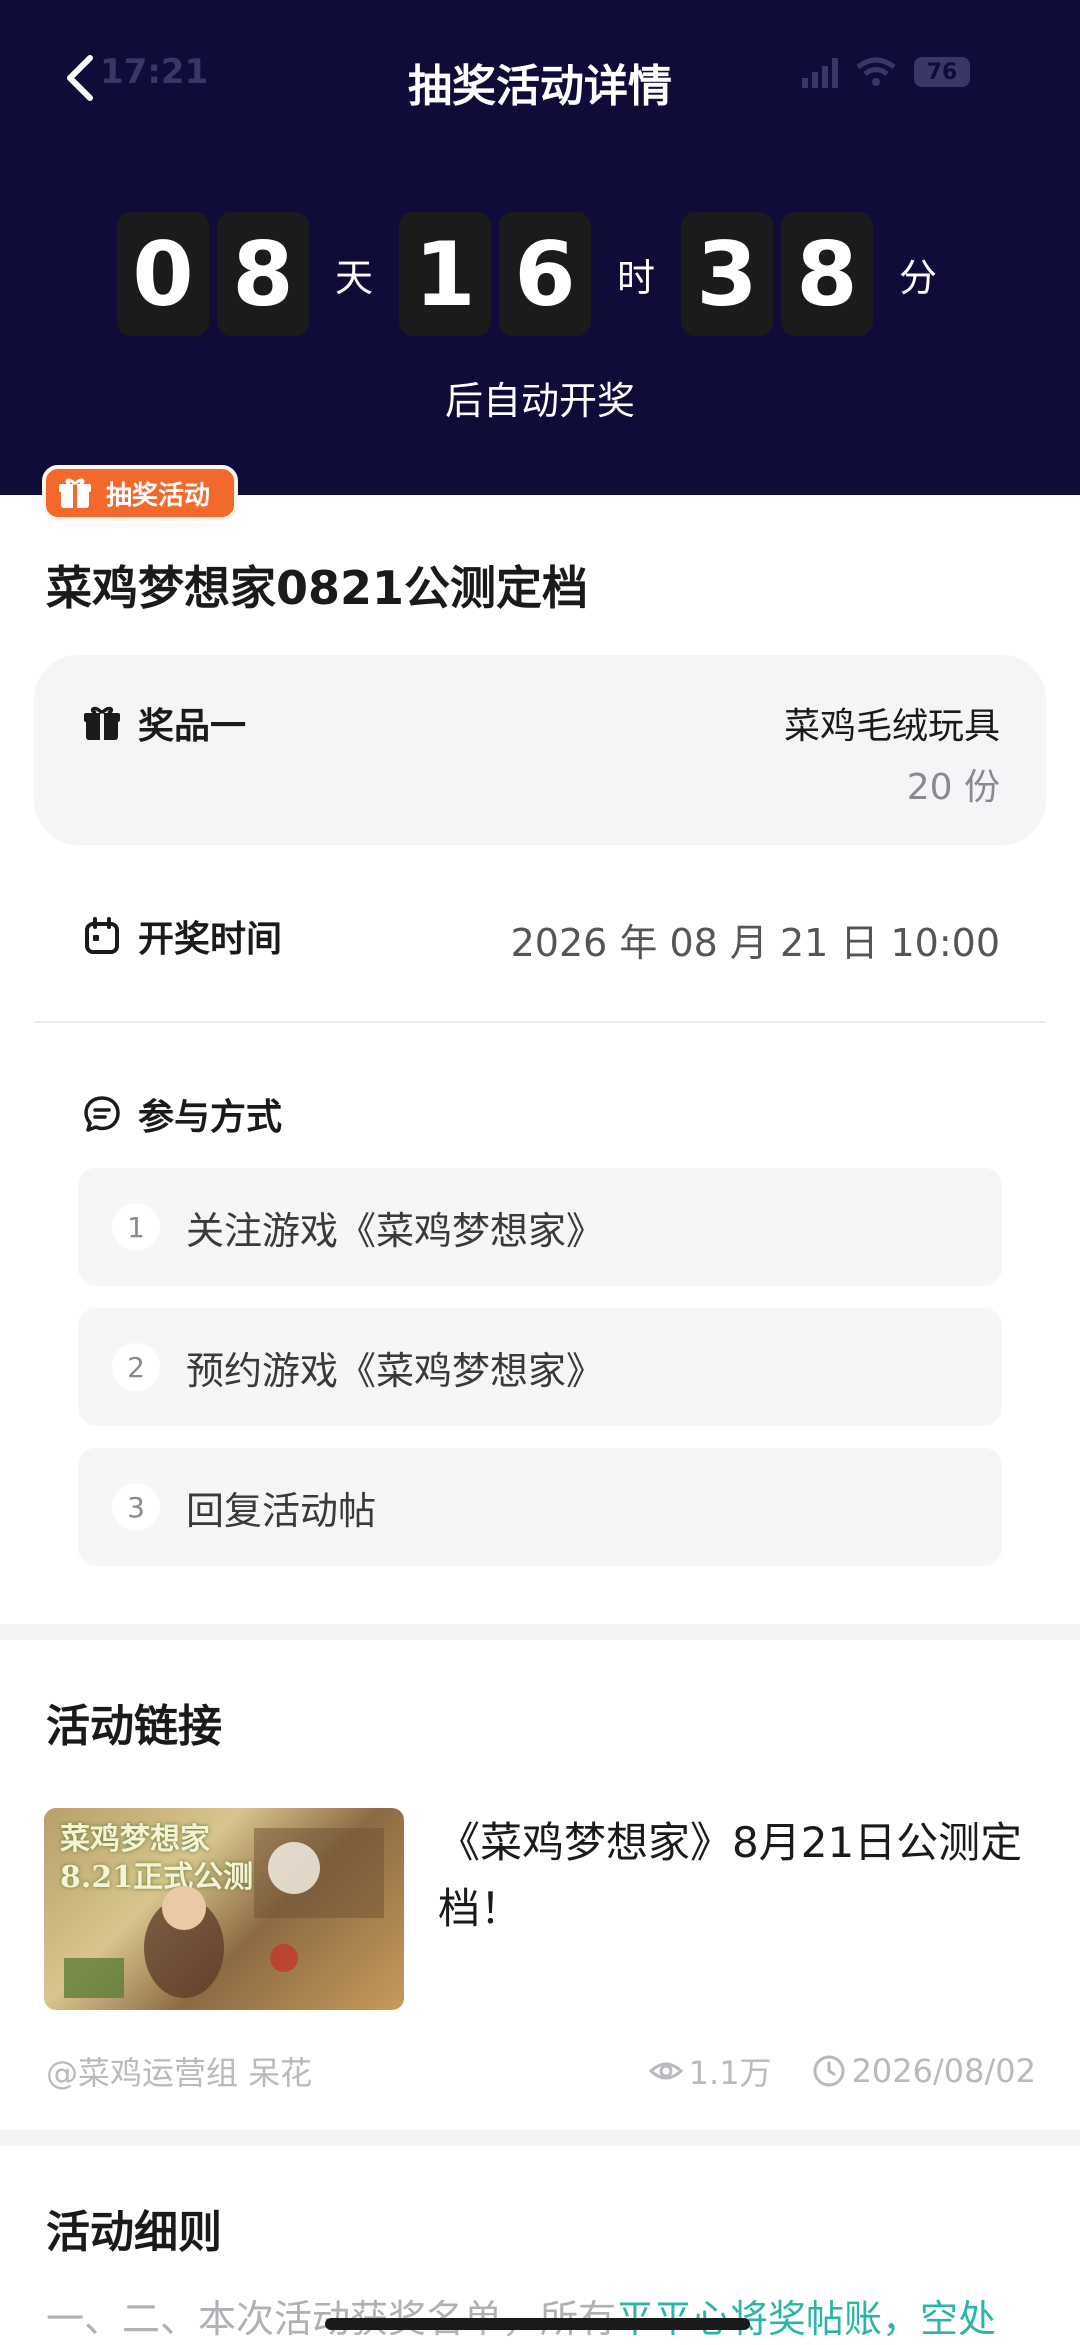  Describe the element at coordinates (730, 2073) in the screenshot. I see `view-count: 1.1万` at that location.